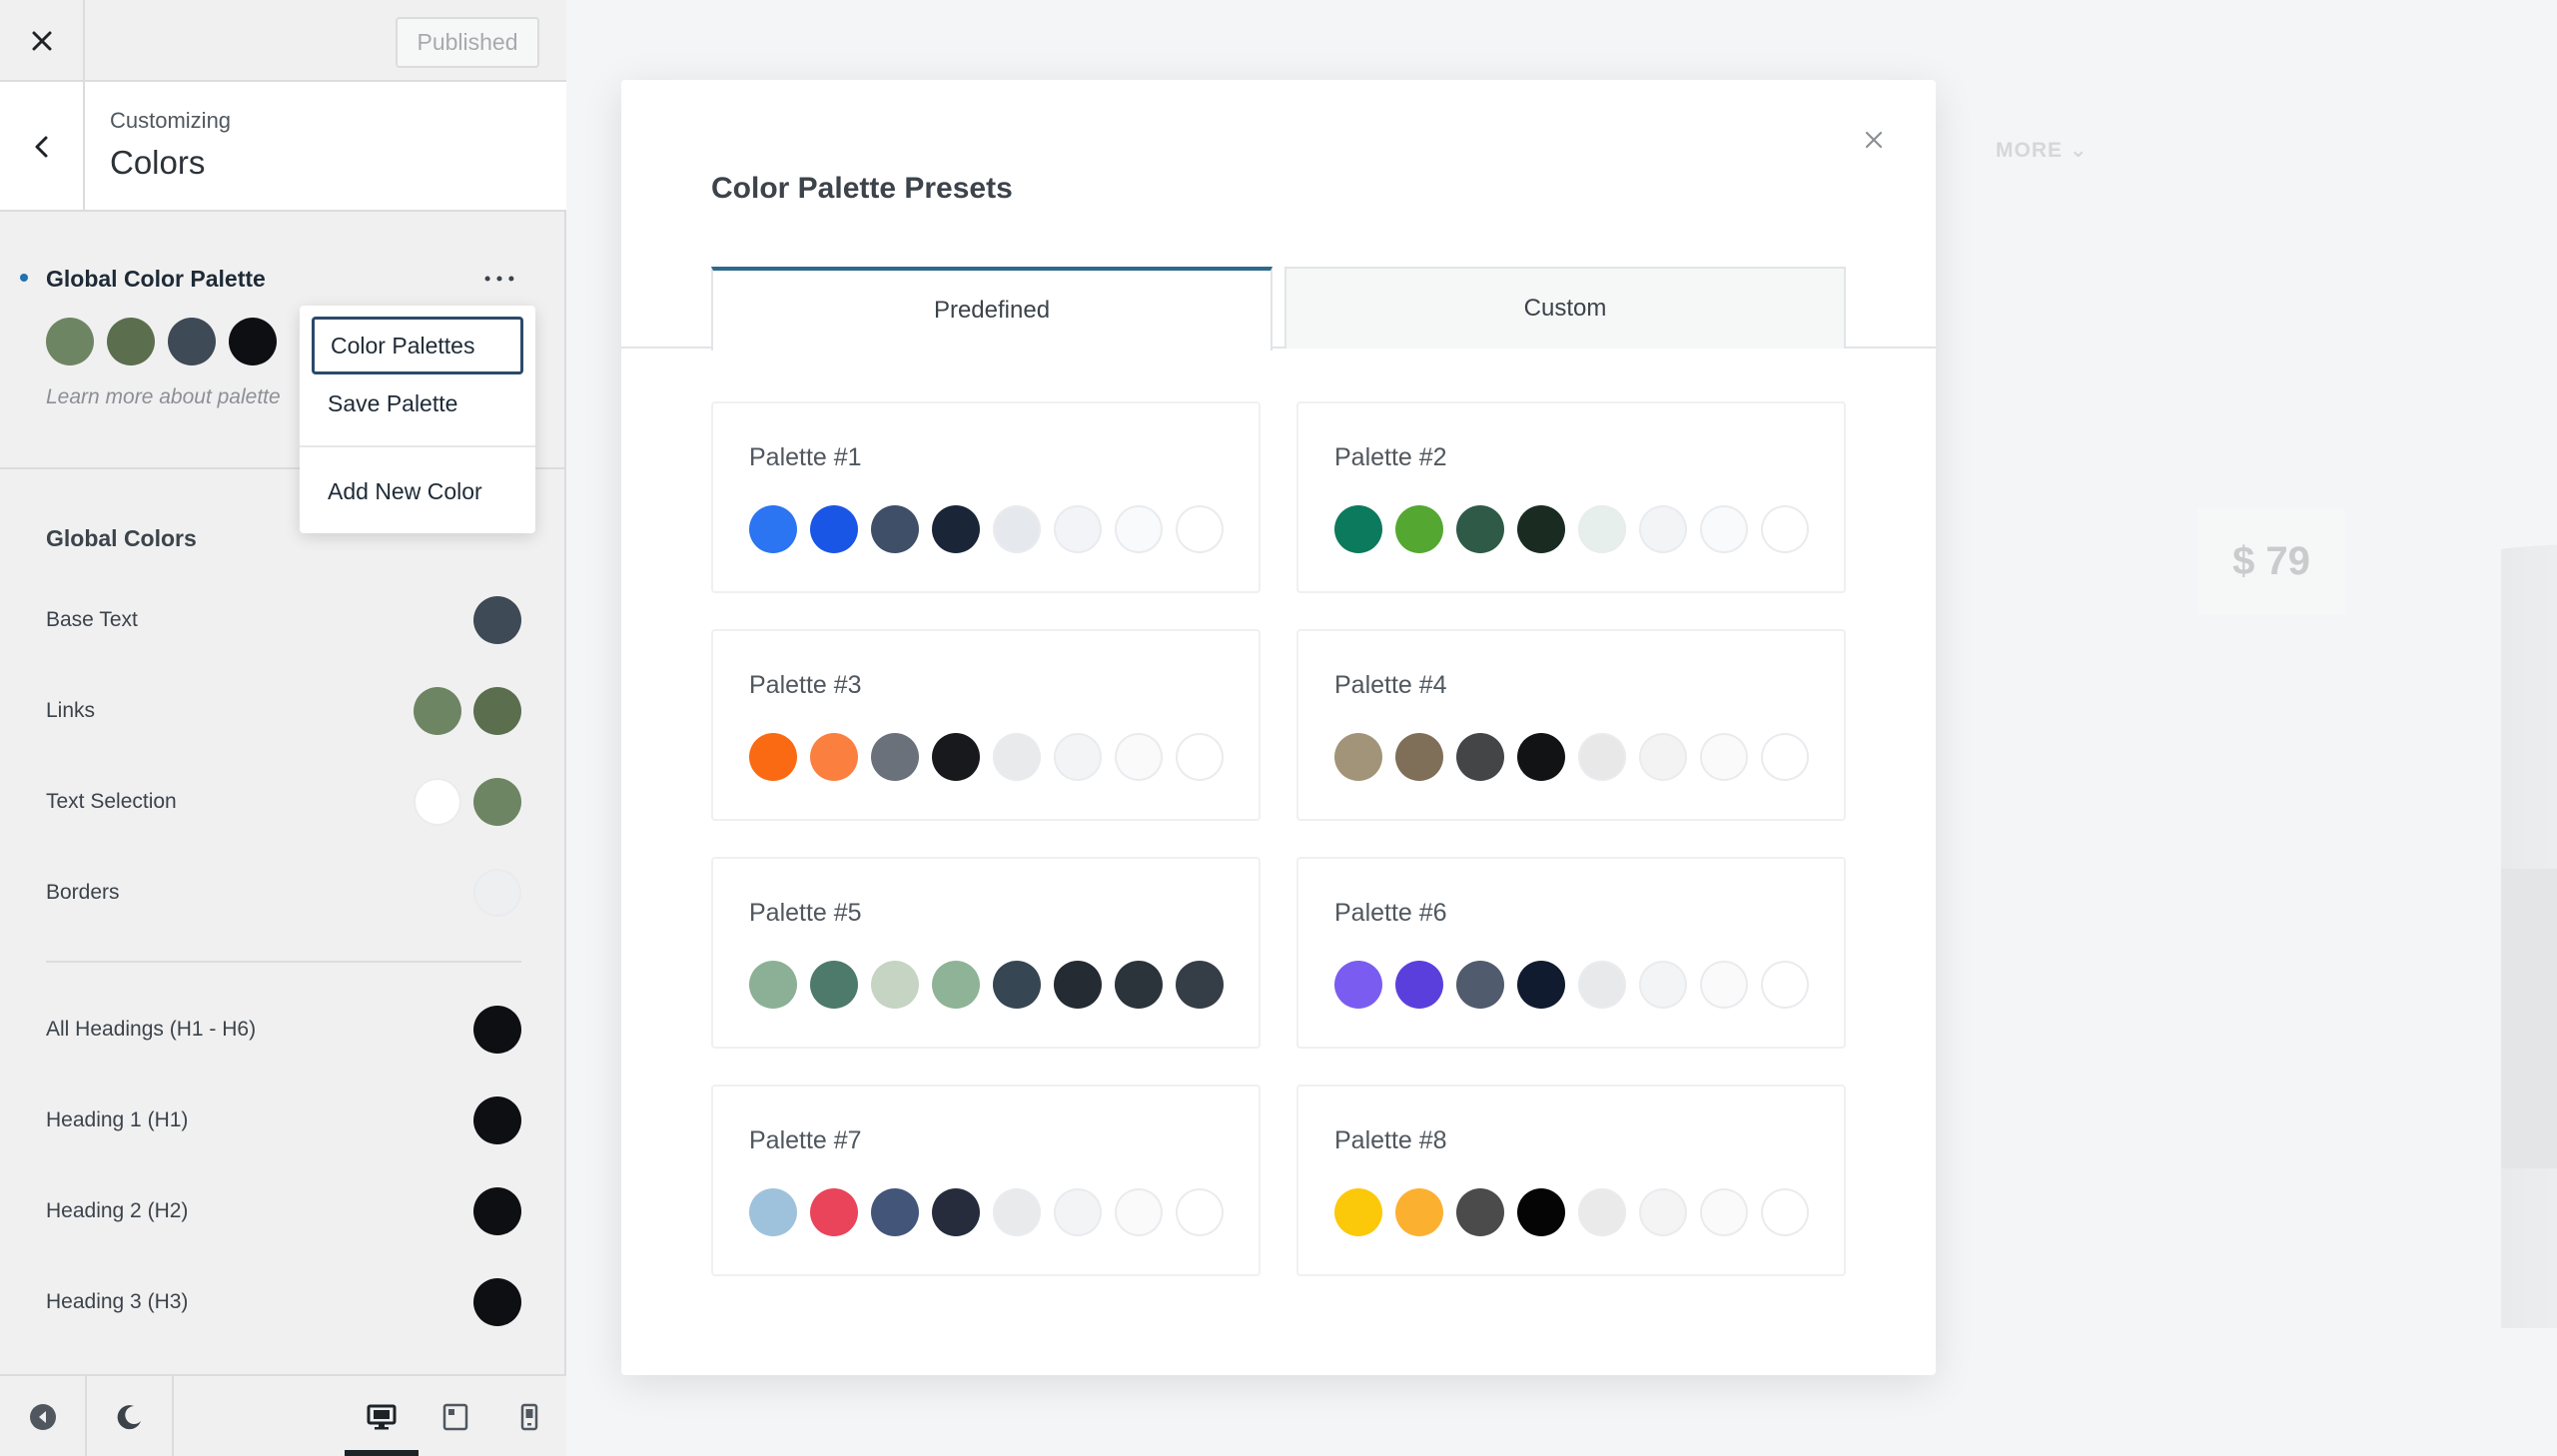 The width and height of the screenshot is (2557, 1456). What do you see at coordinates (161, 341) in the screenshot?
I see `global-palette-swatches` at bounding box center [161, 341].